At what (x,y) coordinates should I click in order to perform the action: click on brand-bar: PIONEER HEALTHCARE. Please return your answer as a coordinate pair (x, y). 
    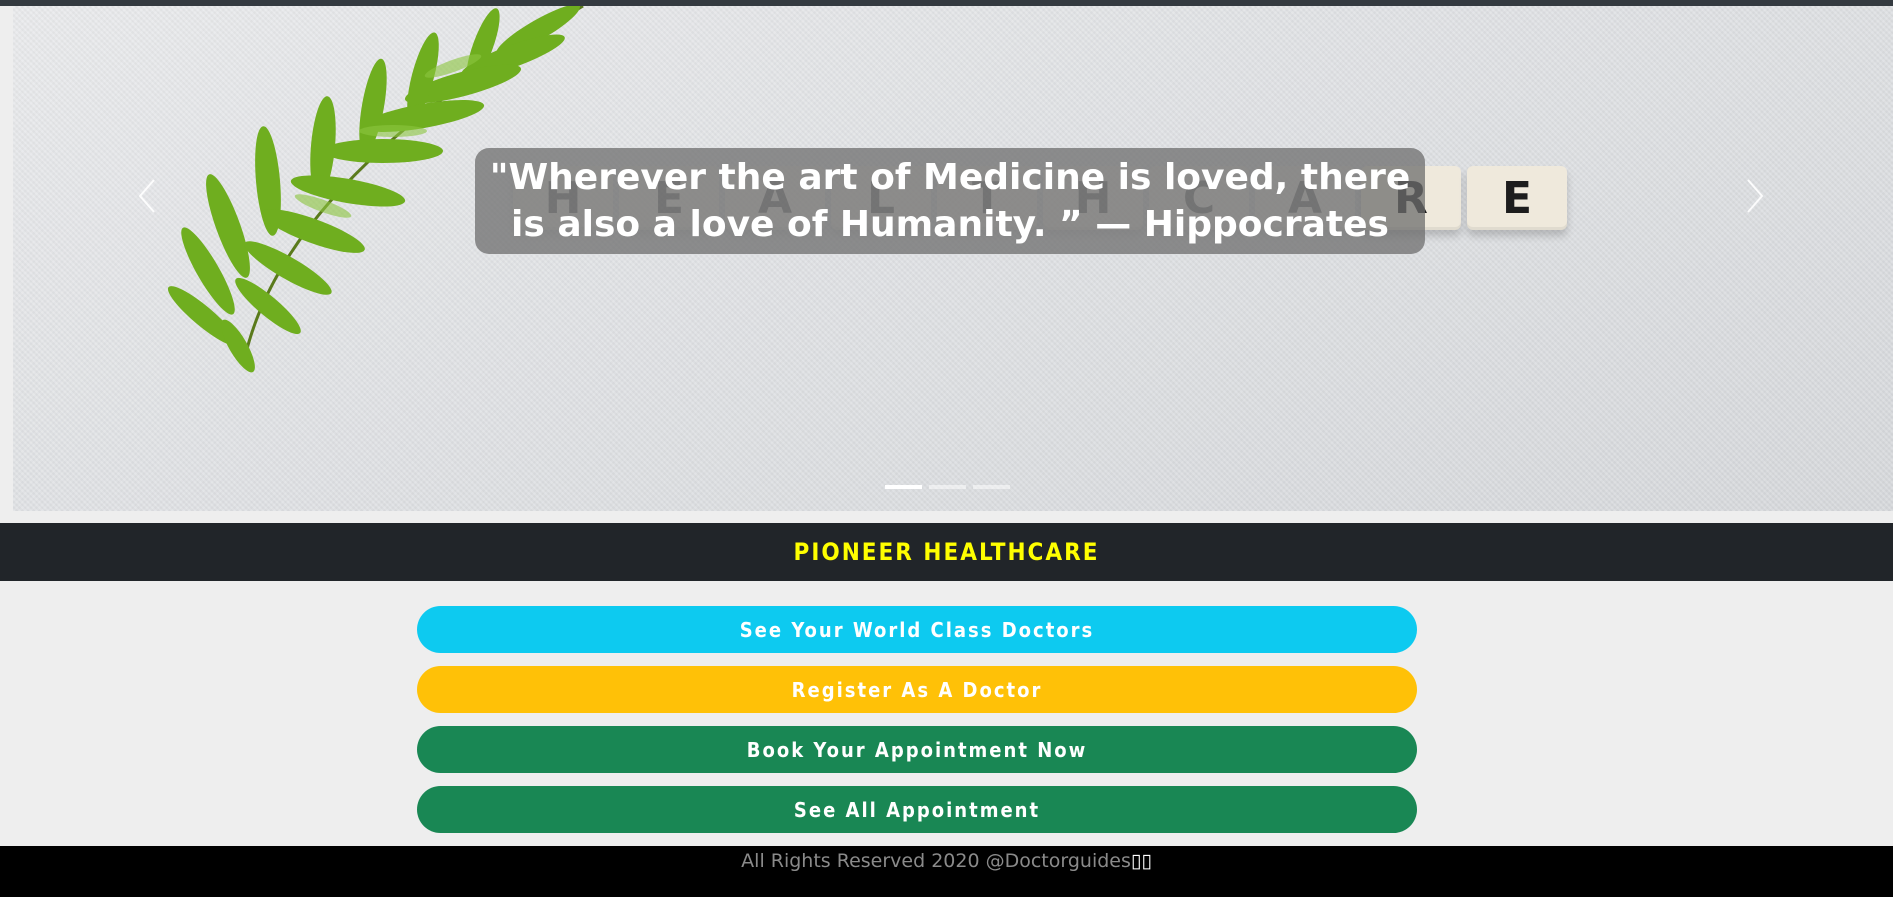
    Looking at the image, I should click on (946, 552).